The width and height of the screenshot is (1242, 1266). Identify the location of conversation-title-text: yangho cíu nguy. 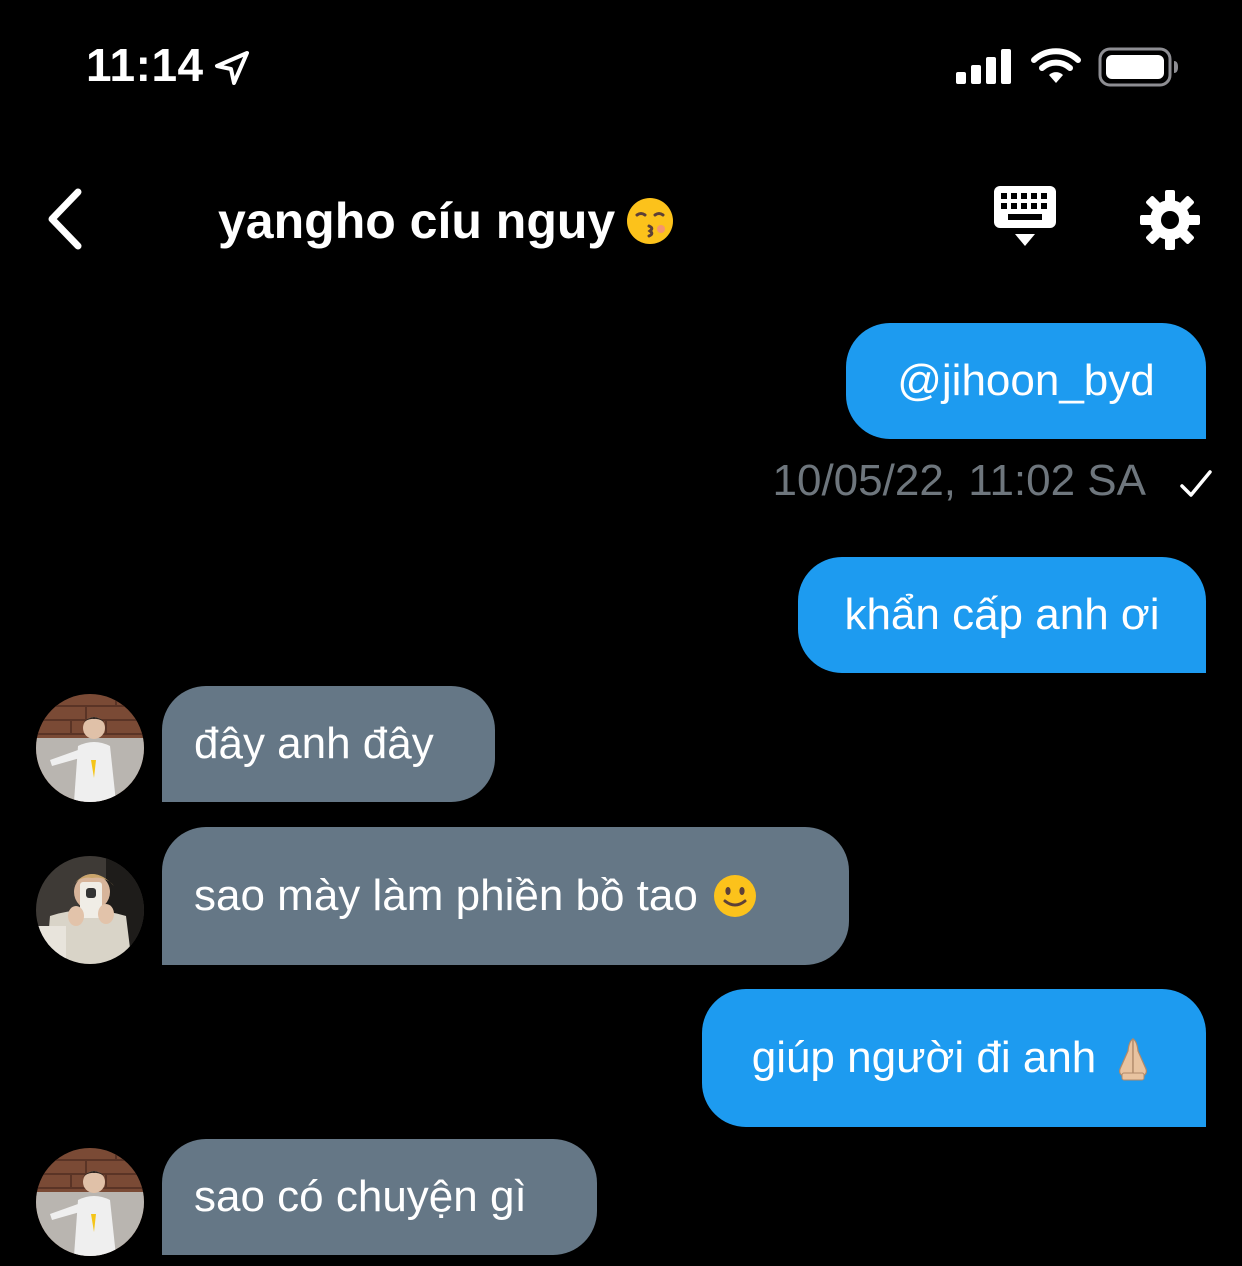
(417, 221).